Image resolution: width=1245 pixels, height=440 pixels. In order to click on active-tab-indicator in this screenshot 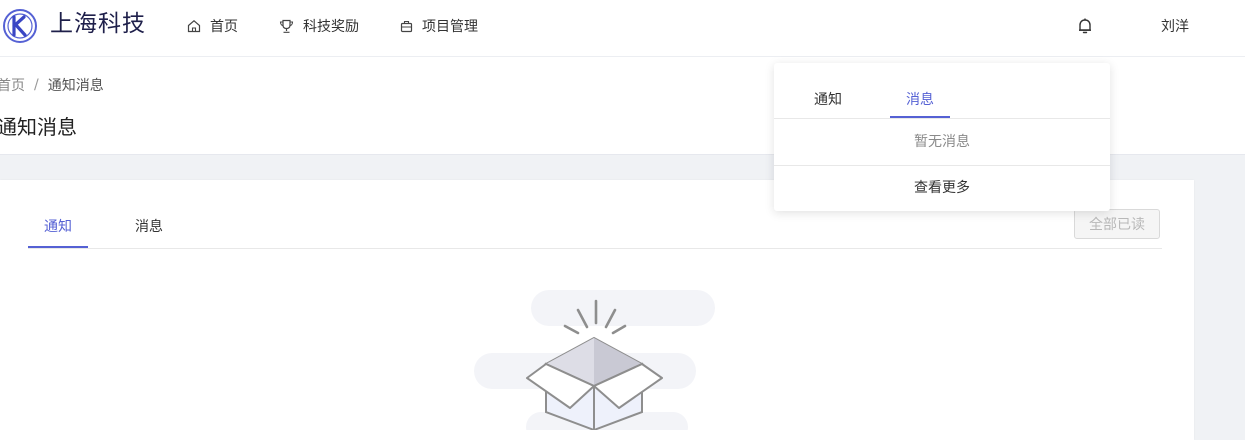, I will do `click(58, 247)`.